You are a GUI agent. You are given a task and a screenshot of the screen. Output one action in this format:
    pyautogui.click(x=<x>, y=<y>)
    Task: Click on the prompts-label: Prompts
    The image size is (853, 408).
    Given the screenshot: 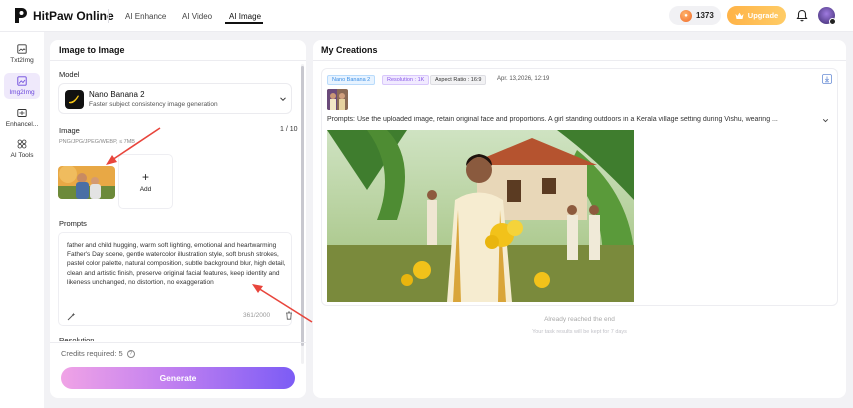 What is the action you would take?
    pyautogui.click(x=73, y=223)
    